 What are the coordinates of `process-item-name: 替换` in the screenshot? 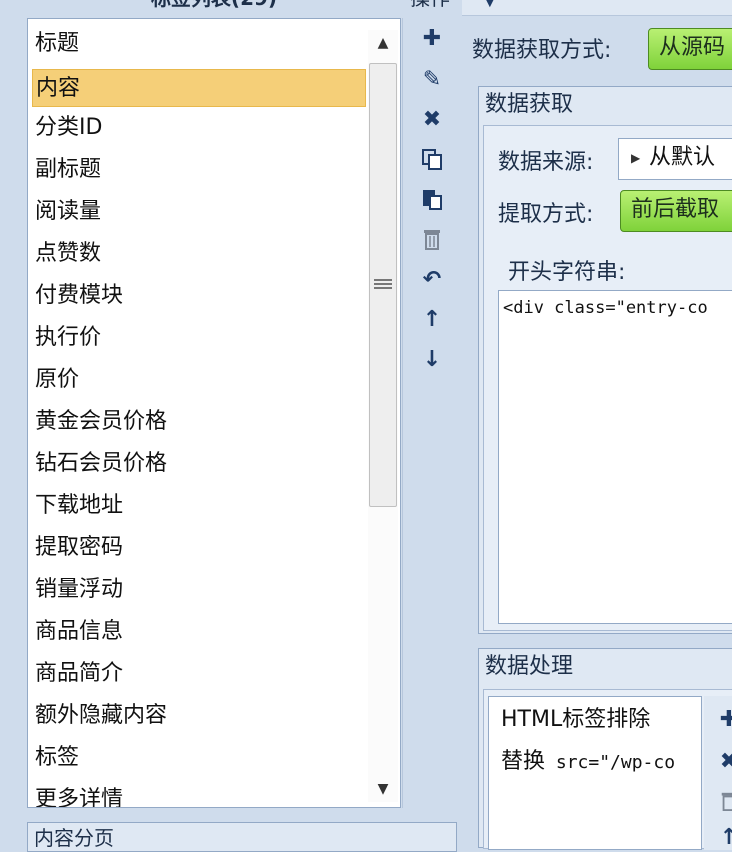 It's located at (523, 761).